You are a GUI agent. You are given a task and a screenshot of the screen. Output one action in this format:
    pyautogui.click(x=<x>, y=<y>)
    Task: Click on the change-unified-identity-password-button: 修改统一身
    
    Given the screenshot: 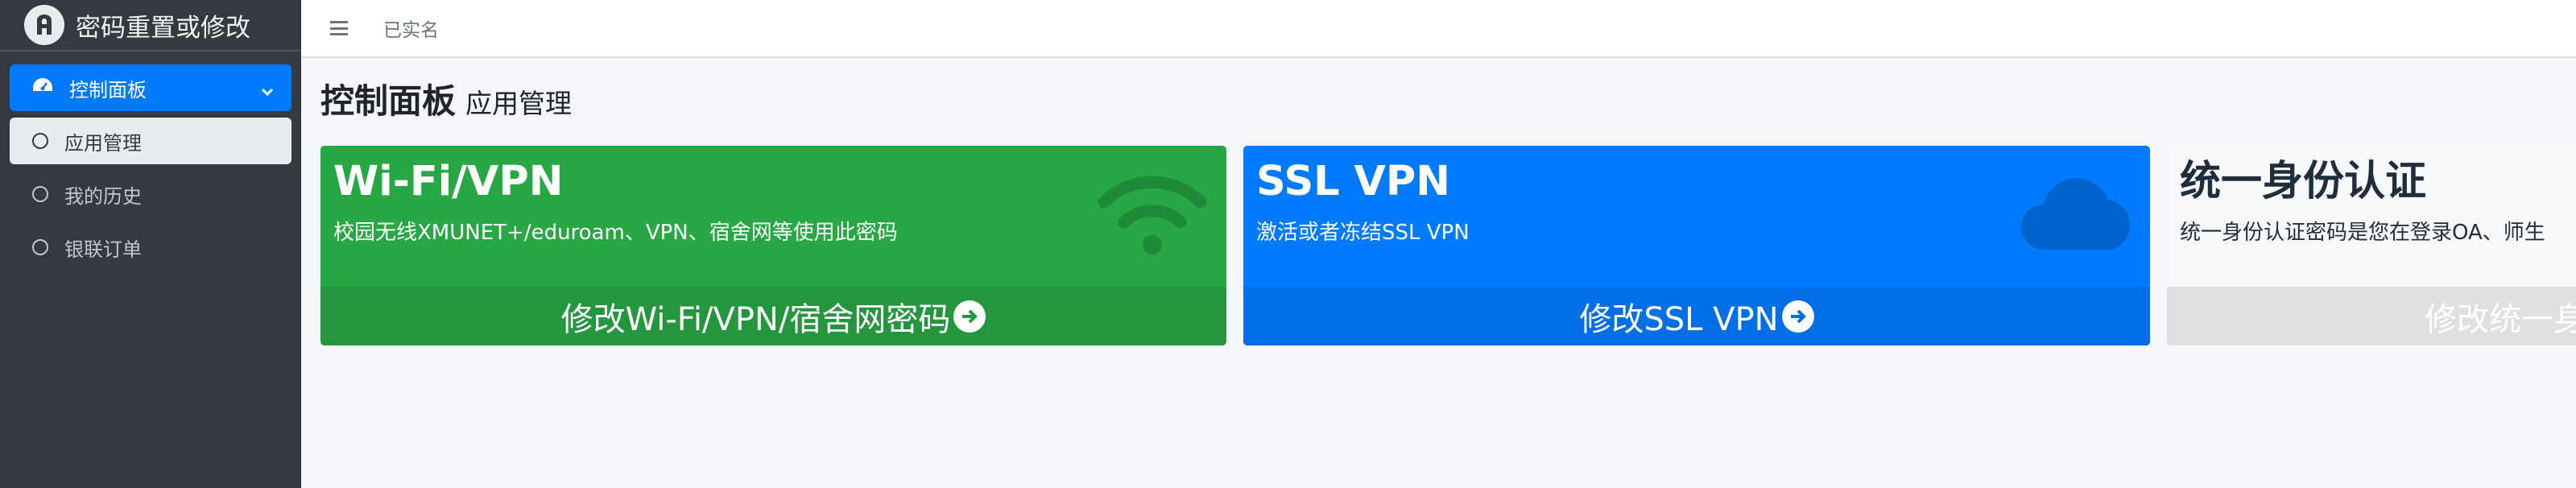 What is the action you would take?
    pyautogui.click(x=2372, y=316)
    